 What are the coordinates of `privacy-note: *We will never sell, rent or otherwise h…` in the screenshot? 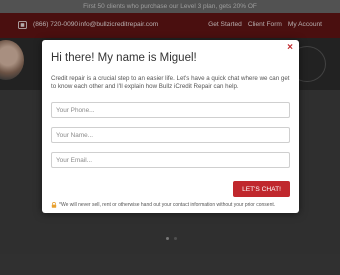 It's located at (163, 205).